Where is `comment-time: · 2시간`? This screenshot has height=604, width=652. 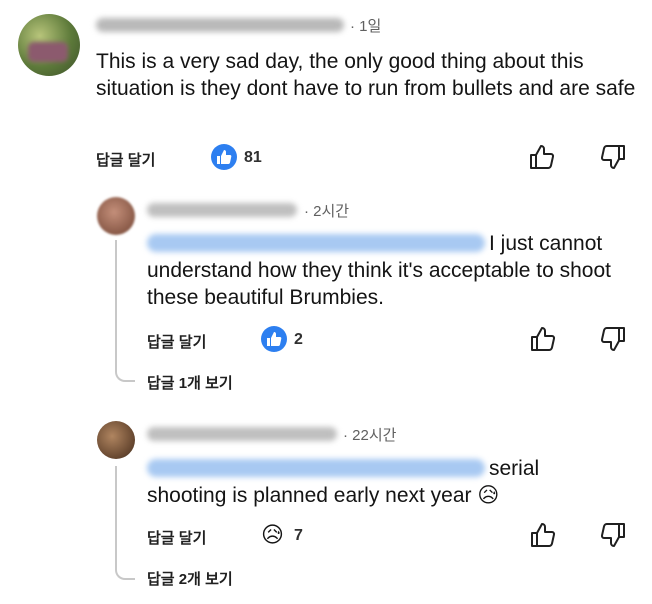 comment-time: · 2시간 is located at coordinates (327, 211).